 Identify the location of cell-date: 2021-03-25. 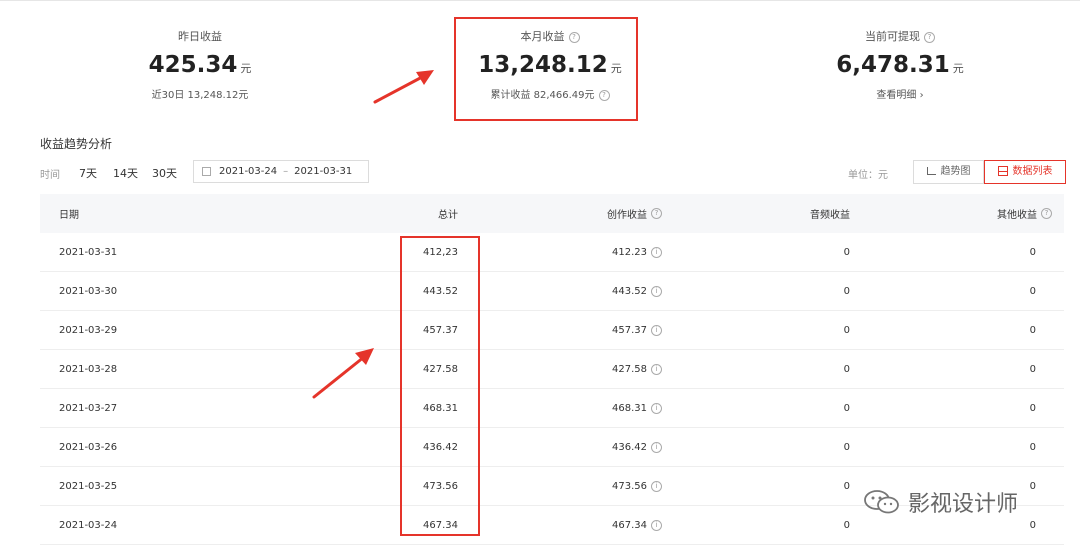
(88, 486).